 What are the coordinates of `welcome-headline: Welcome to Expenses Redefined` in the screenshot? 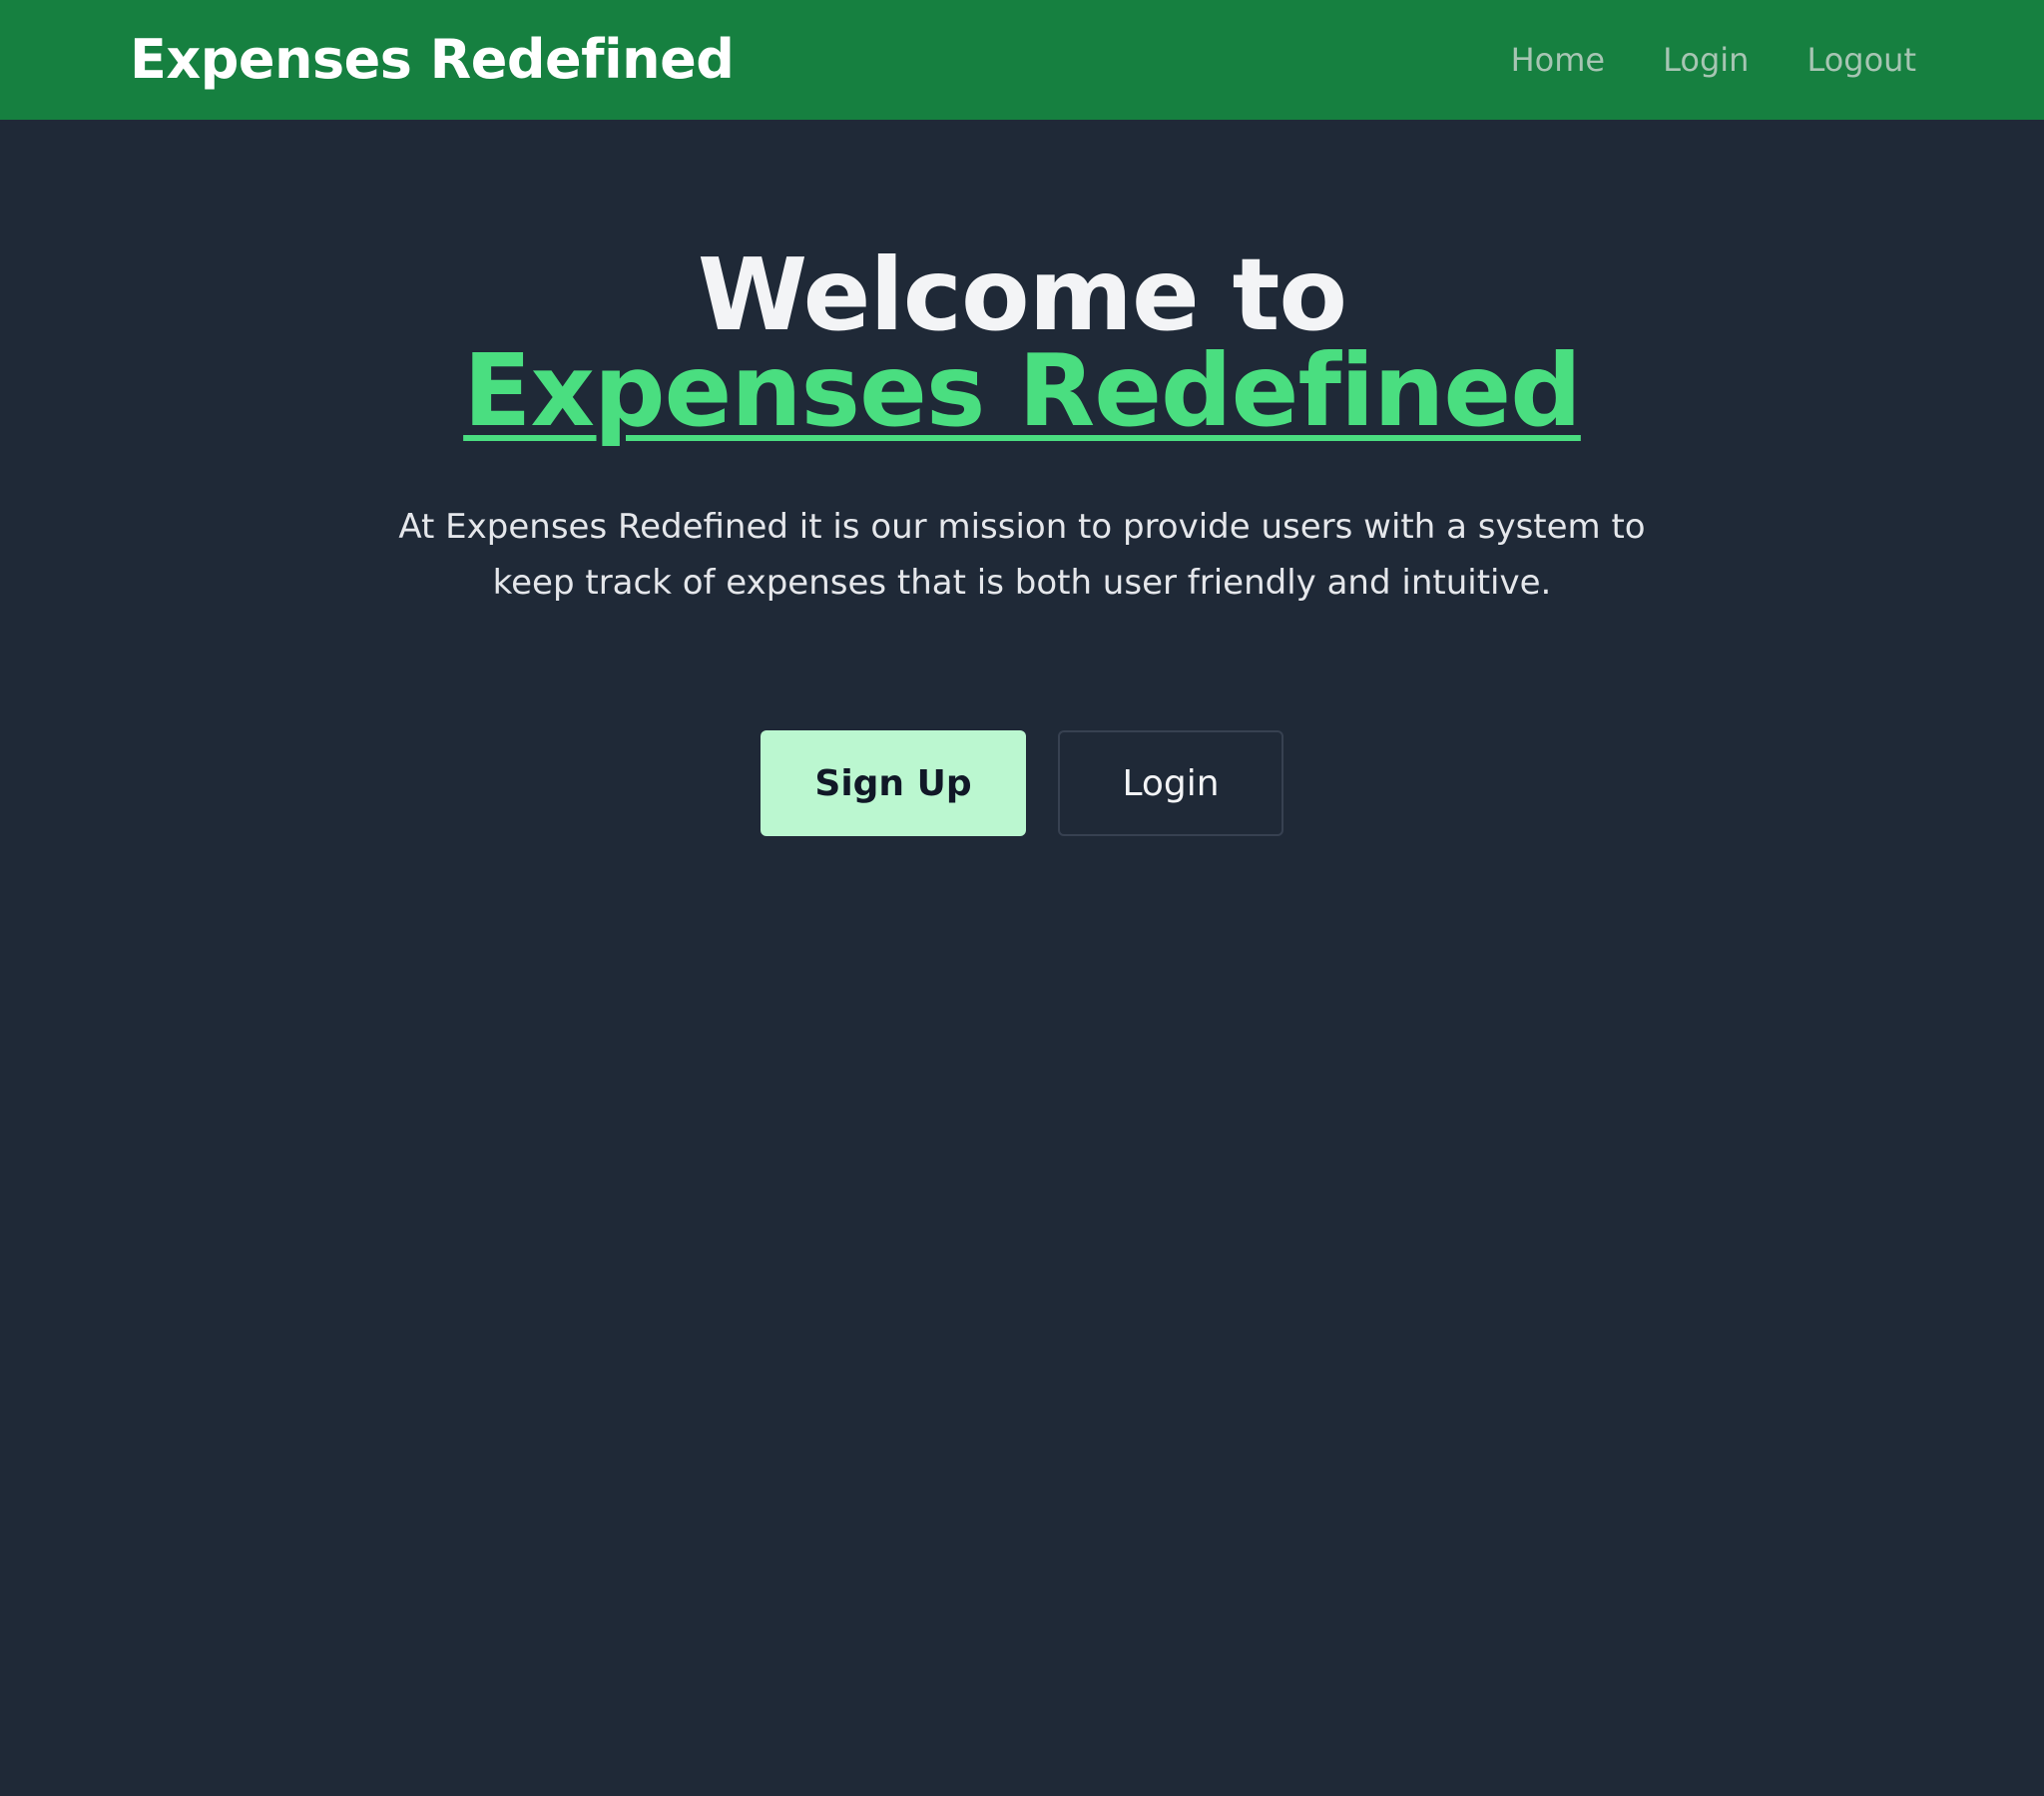 It's located at (1022, 343).